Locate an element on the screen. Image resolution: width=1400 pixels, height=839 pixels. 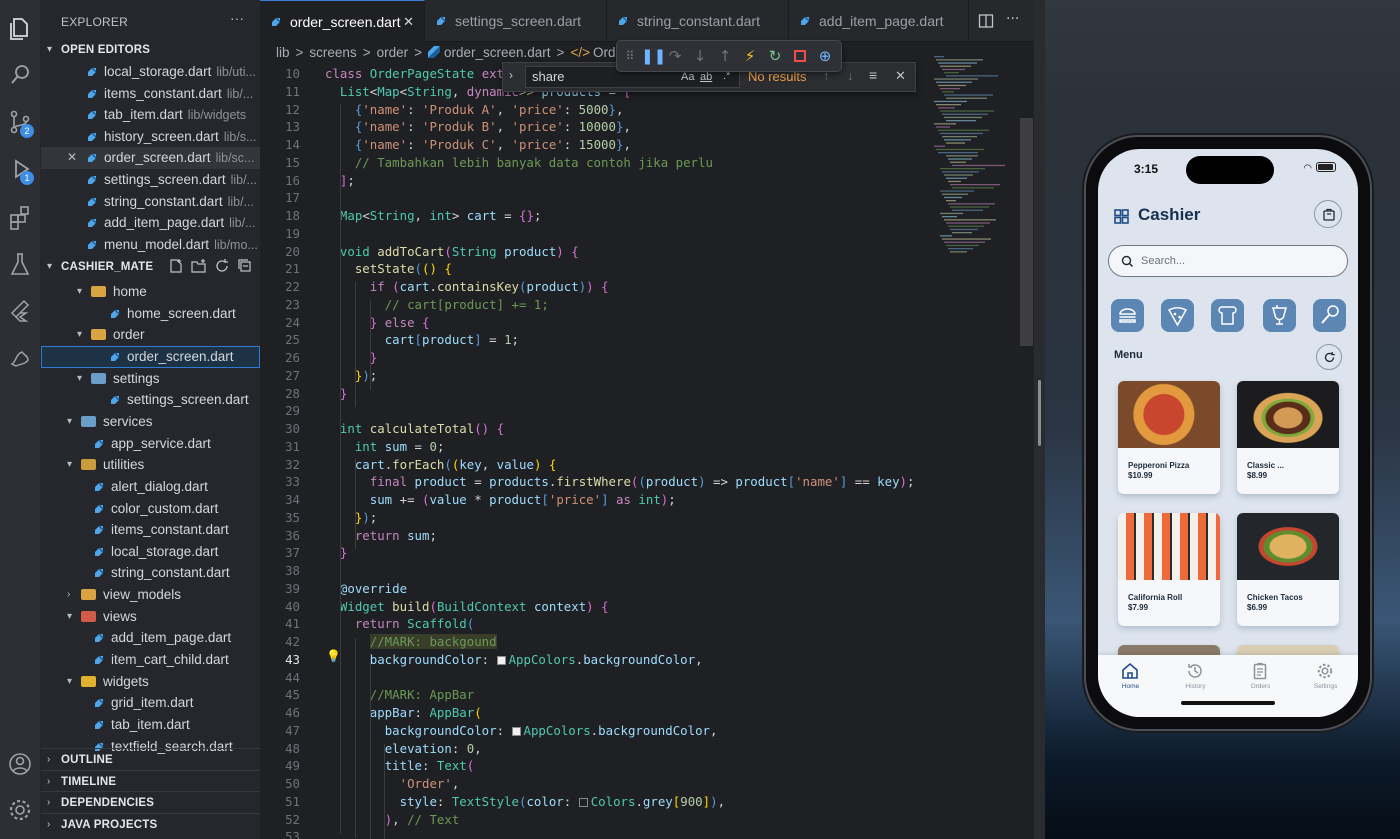
tree-folder: ▾ settings is located at coordinates (150, 379).